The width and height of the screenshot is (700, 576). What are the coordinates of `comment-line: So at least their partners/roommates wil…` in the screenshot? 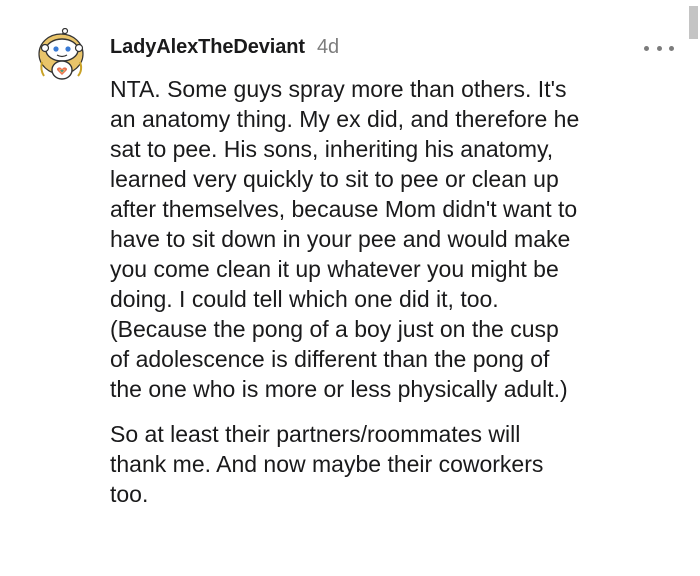 It's located at (315, 434).